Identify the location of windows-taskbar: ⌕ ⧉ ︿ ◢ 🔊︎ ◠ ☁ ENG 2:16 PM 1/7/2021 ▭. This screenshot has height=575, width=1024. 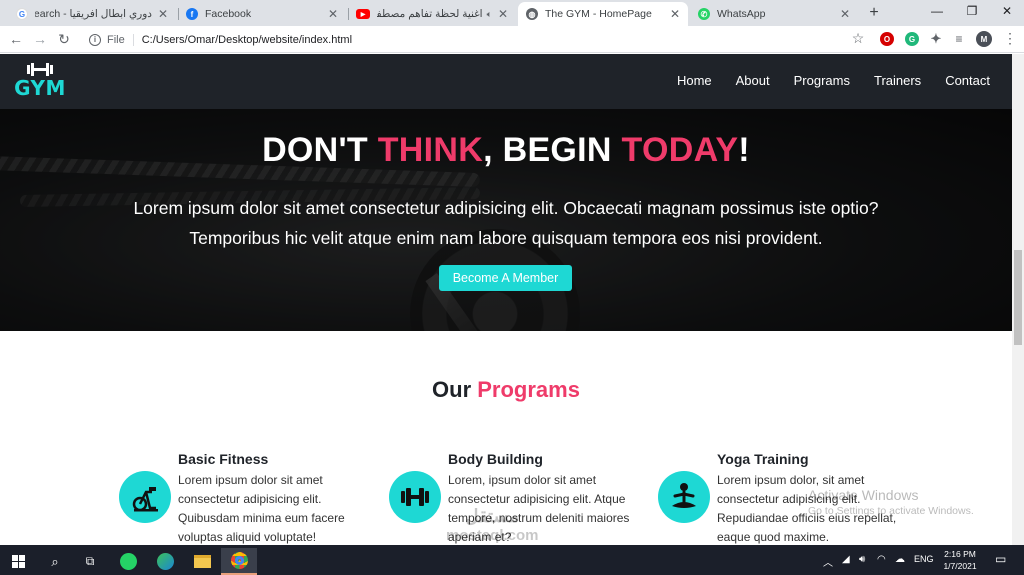
(512, 560).